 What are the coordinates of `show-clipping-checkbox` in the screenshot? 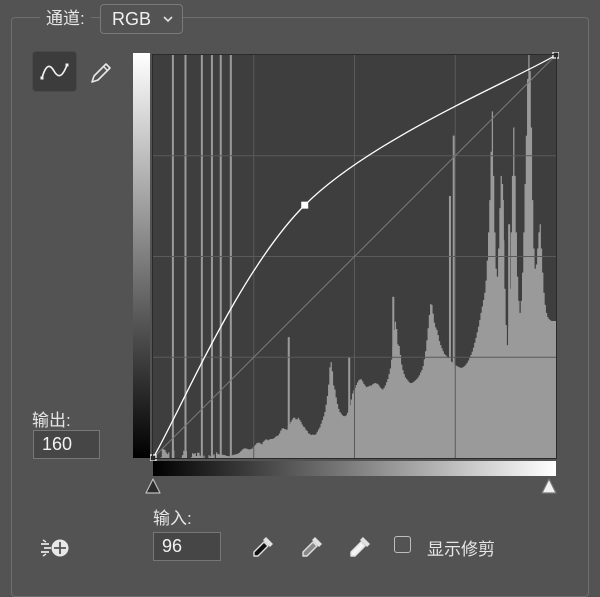 It's located at (402, 544).